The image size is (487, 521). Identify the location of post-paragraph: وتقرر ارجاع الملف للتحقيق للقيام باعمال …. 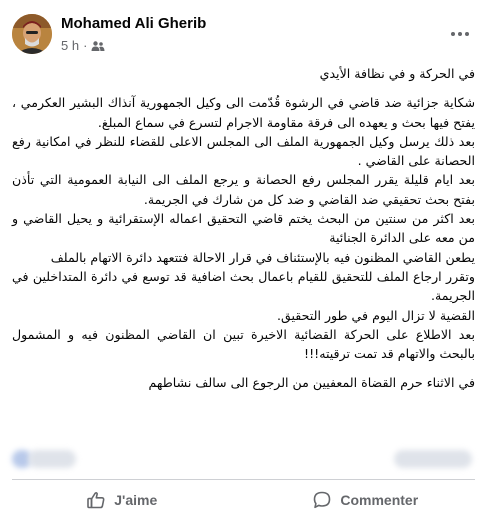
(243, 286).